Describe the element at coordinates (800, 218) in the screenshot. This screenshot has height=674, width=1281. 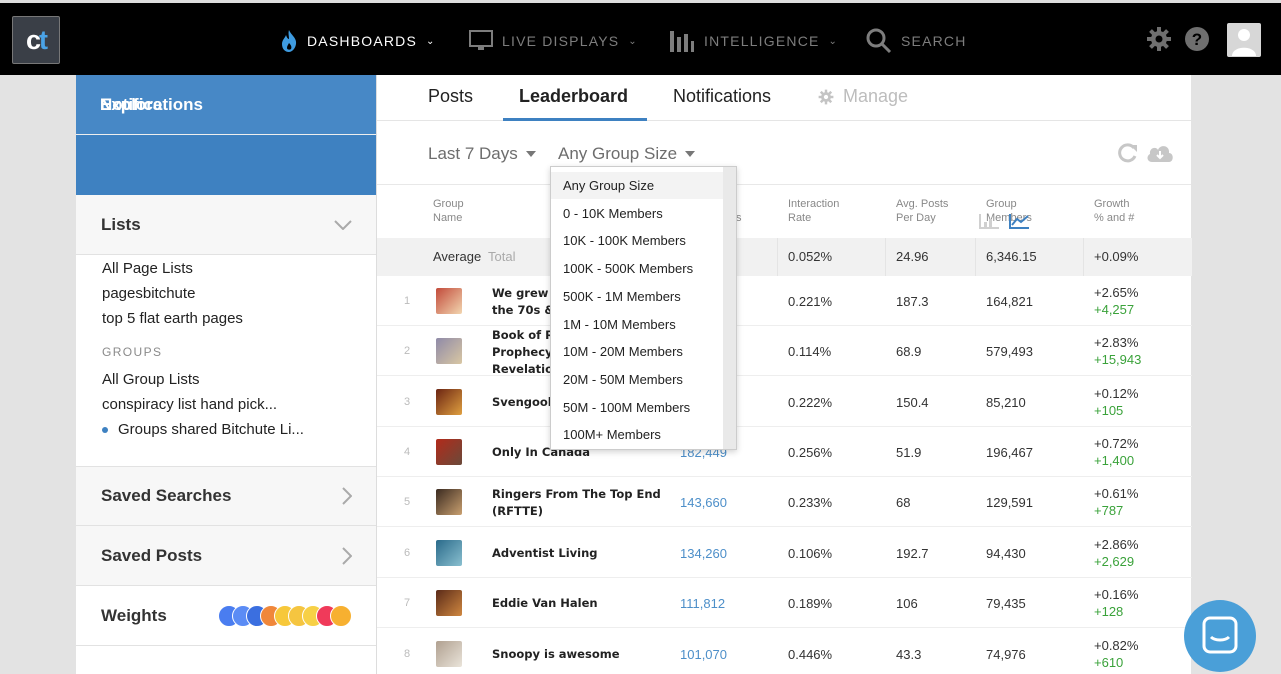
I see `header-line: Rate` at that location.